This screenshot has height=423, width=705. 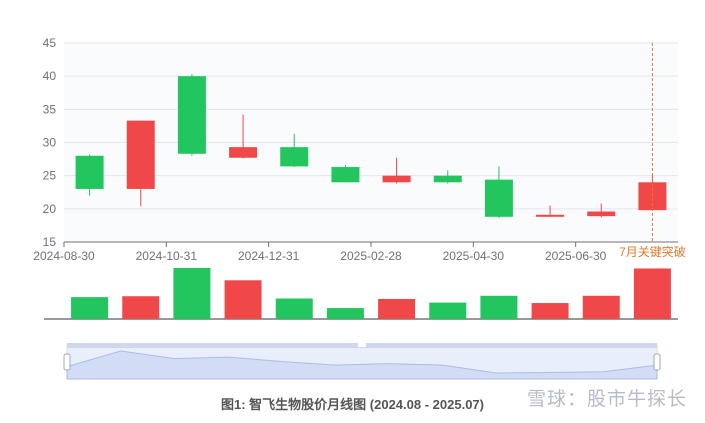 I want to click on y-tick-label: 20, so click(x=50, y=209).